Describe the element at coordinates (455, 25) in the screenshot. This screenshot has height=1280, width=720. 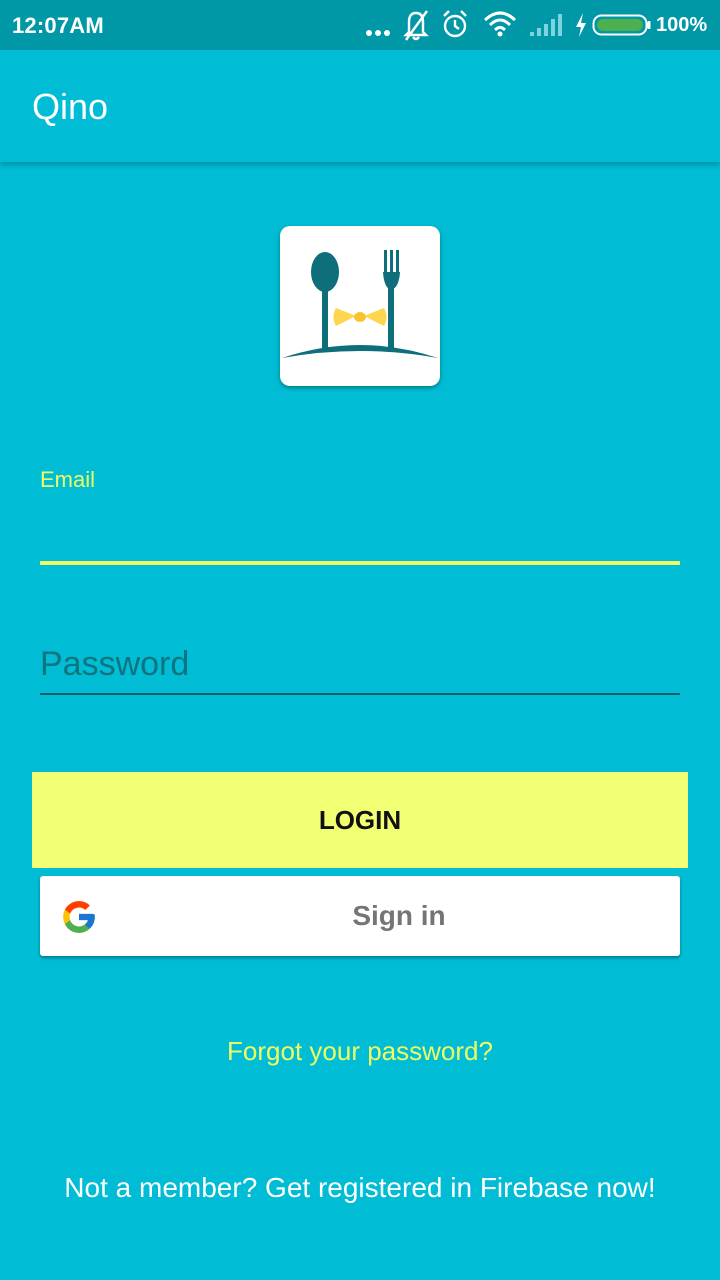
I see `alarm-icon` at that location.